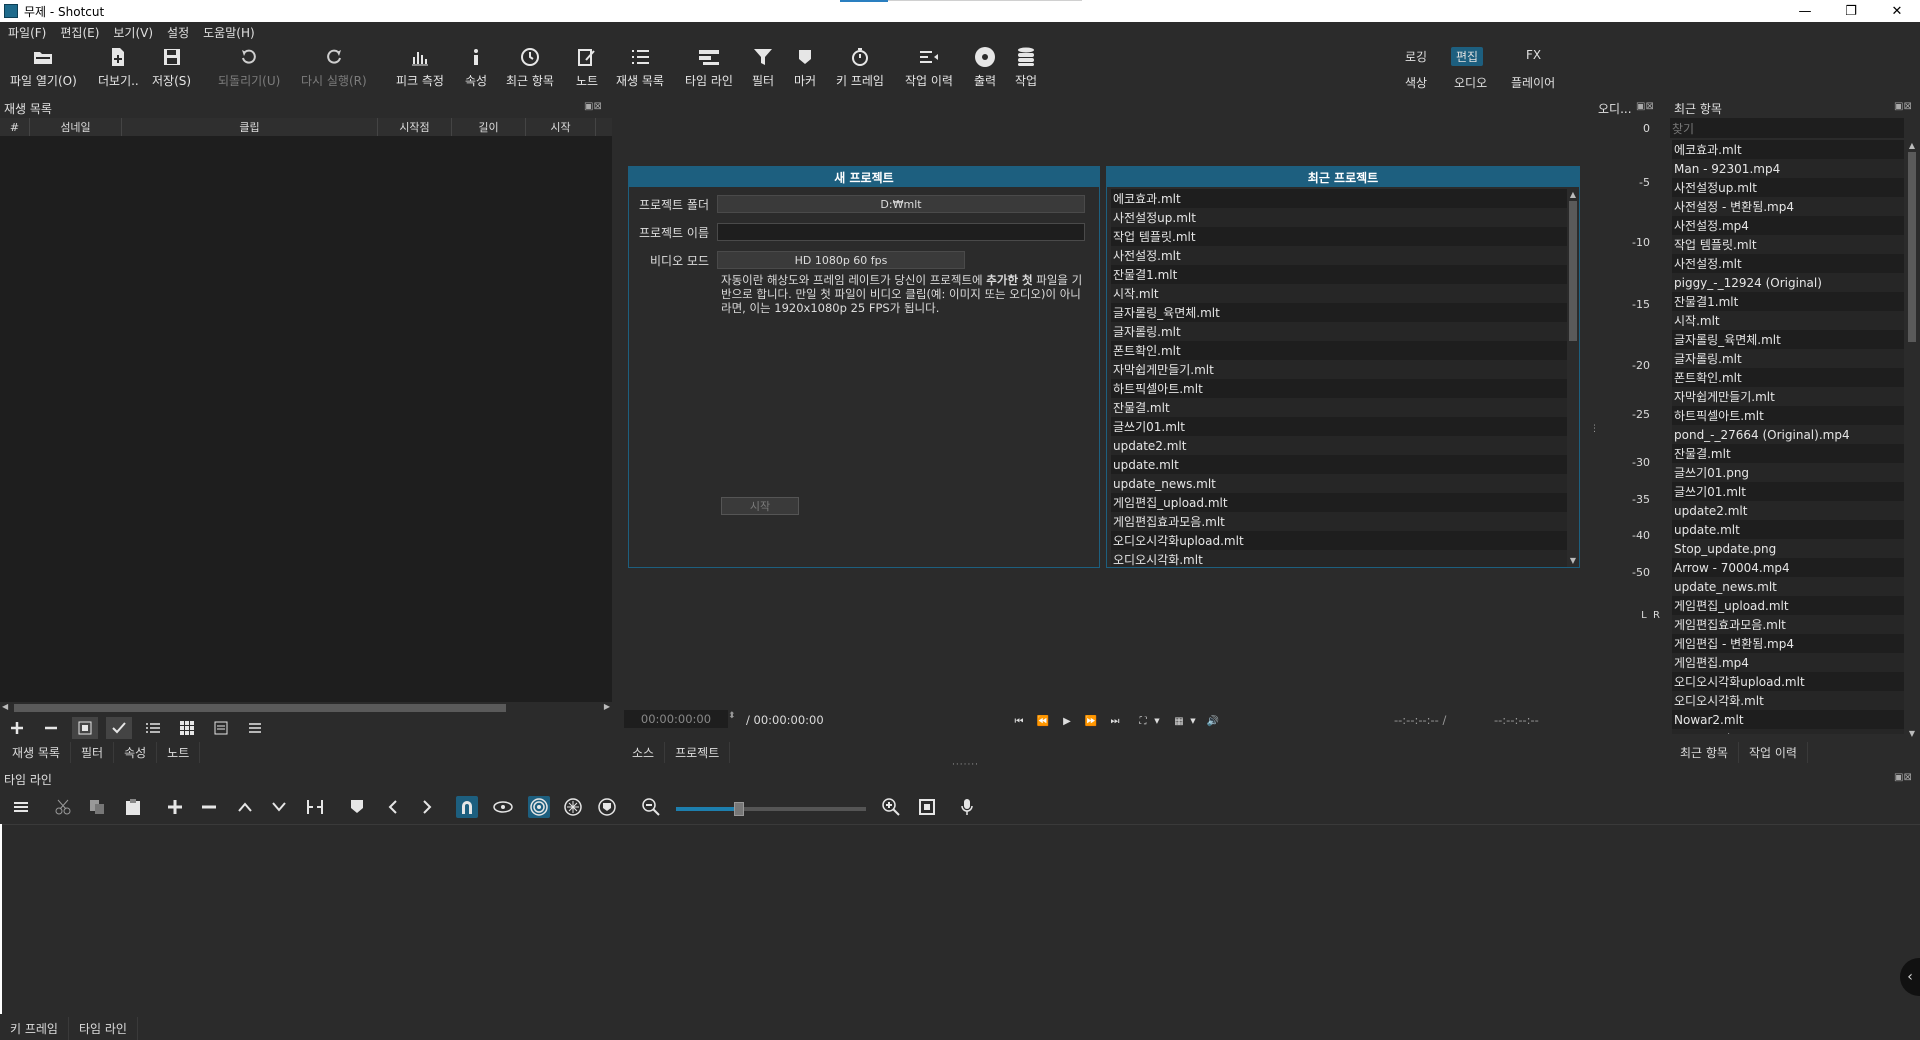  What do you see at coordinates (315, 807) in the screenshot?
I see `split-icon` at bounding box center [315, 807].